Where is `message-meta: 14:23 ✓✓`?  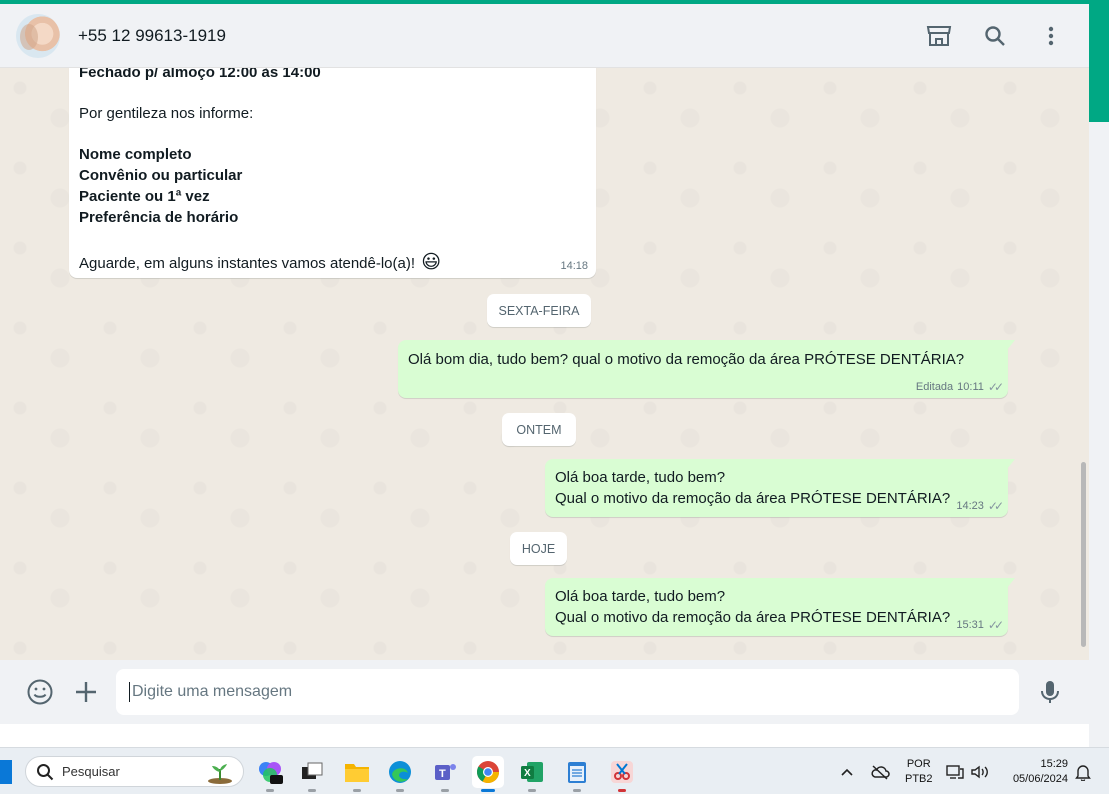 message-meta: 14:23 ✓✓ is located at coordinates (980, 506).